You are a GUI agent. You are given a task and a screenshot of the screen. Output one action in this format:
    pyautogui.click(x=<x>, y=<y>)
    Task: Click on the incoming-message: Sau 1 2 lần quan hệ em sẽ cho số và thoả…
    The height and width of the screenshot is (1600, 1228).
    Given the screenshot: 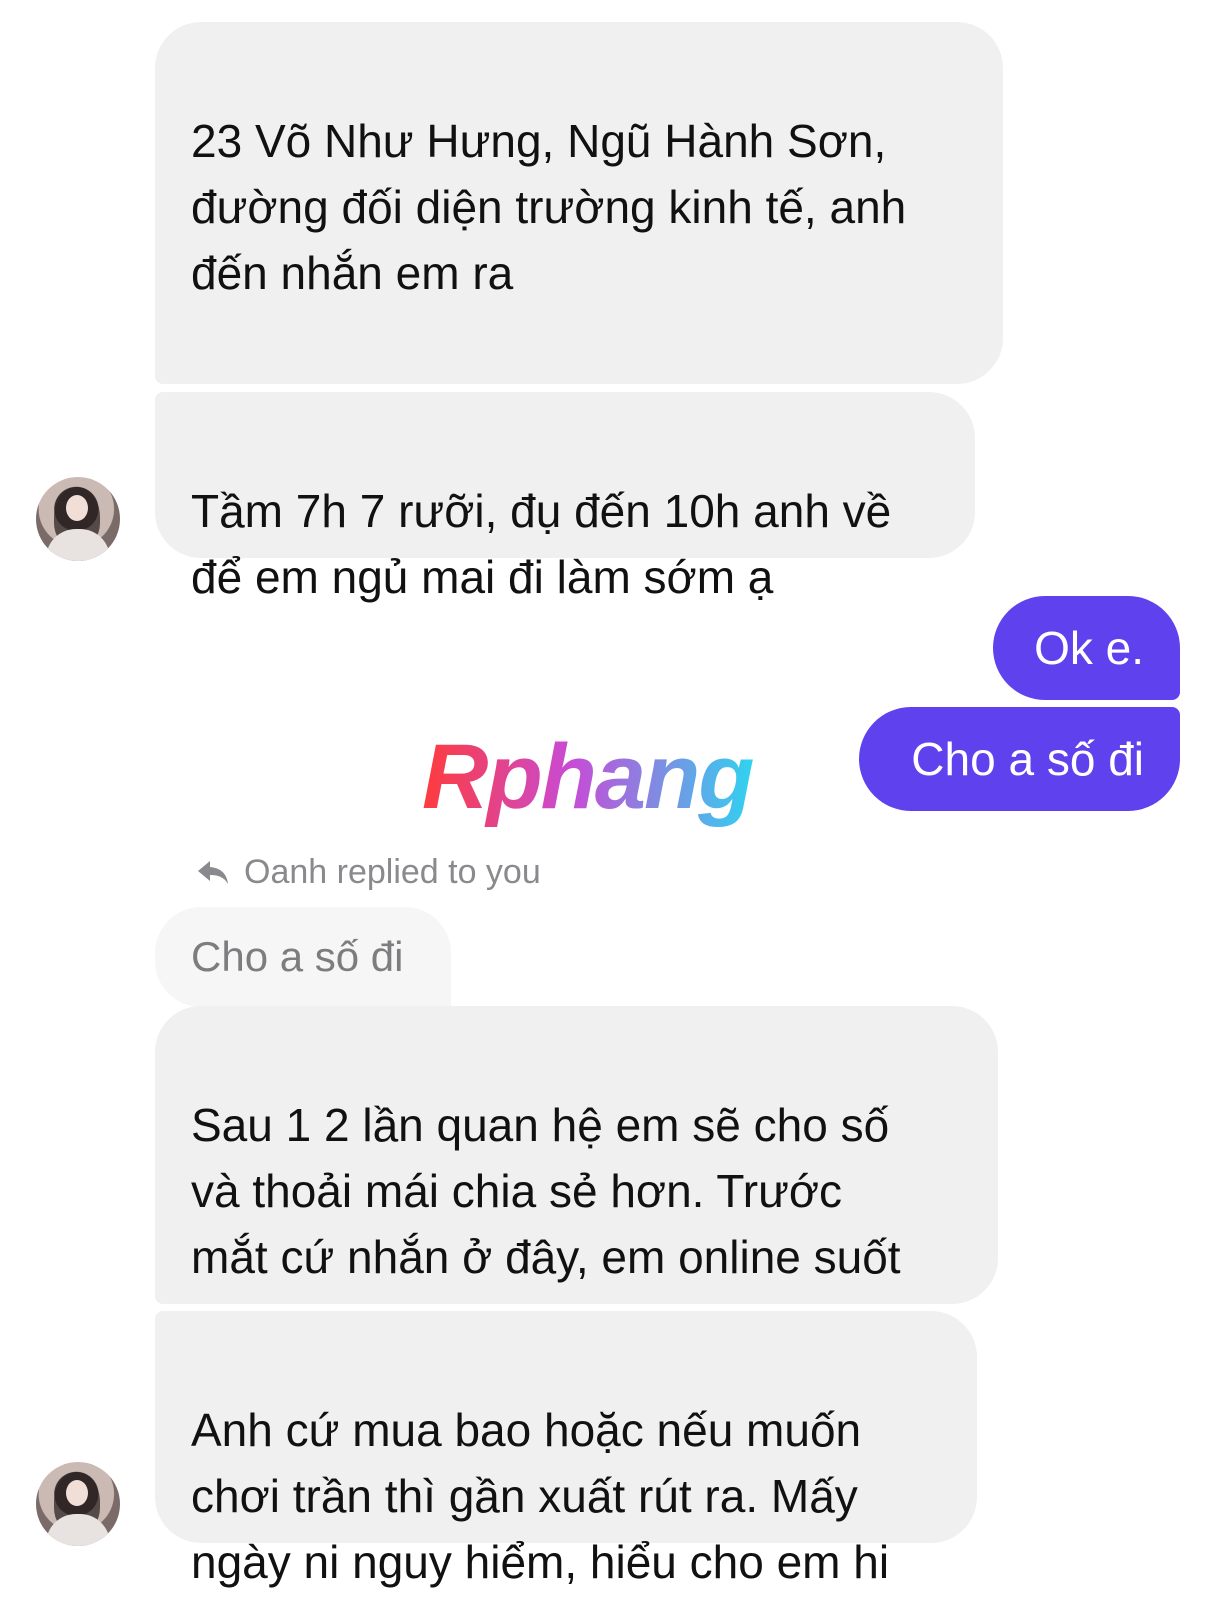 What is the action you would take?
    pyautogui.click(x=576, y=1177)
    